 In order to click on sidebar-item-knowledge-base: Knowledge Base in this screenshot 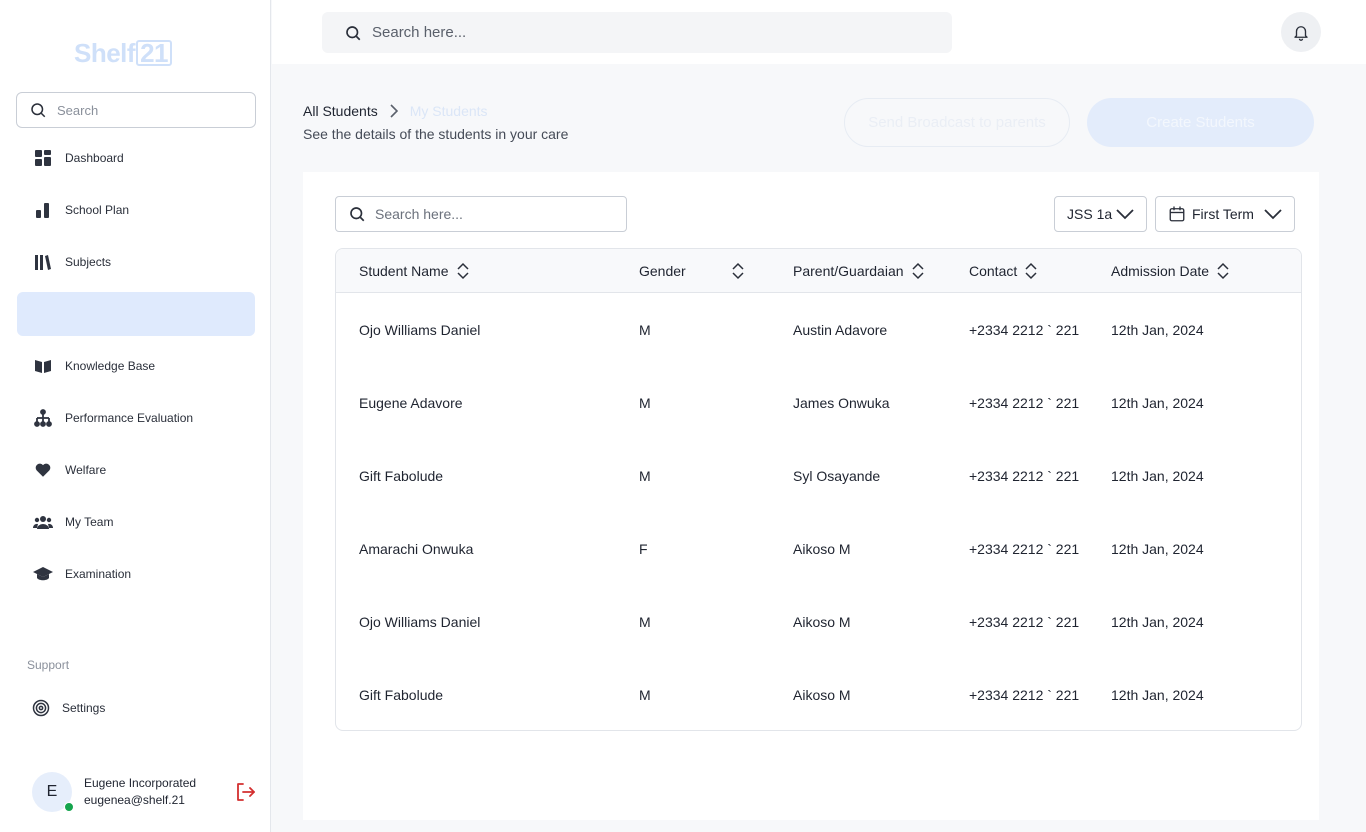, I will do `click(136, 366)`.